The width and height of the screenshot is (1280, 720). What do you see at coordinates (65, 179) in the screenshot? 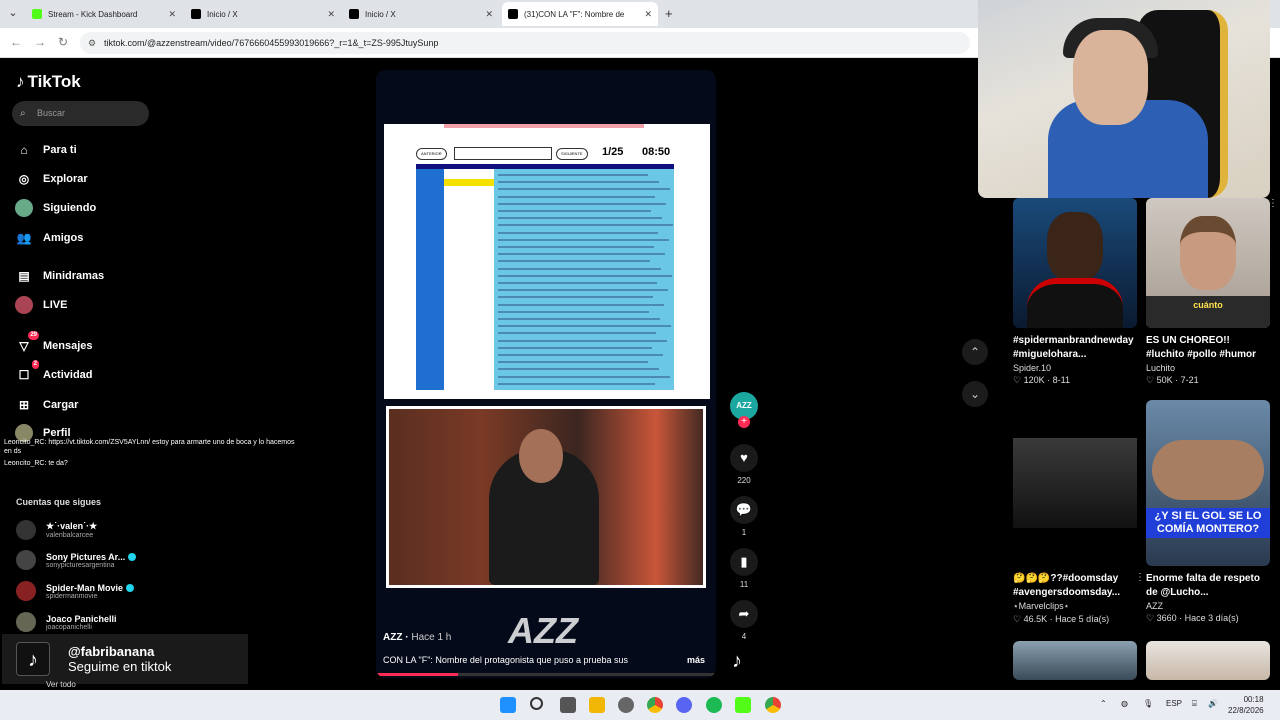
I see `nav-label: Explorar` at bounding box center [65, 179].